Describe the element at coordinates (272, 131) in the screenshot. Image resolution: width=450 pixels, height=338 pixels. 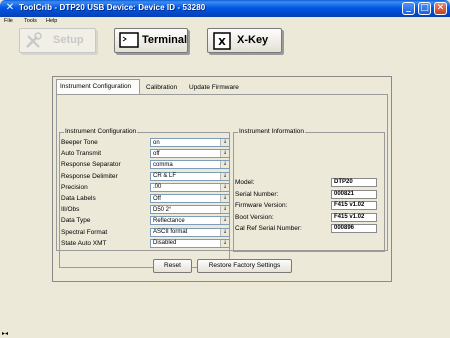
I see `info-group-title: Instrument Information` at that location.